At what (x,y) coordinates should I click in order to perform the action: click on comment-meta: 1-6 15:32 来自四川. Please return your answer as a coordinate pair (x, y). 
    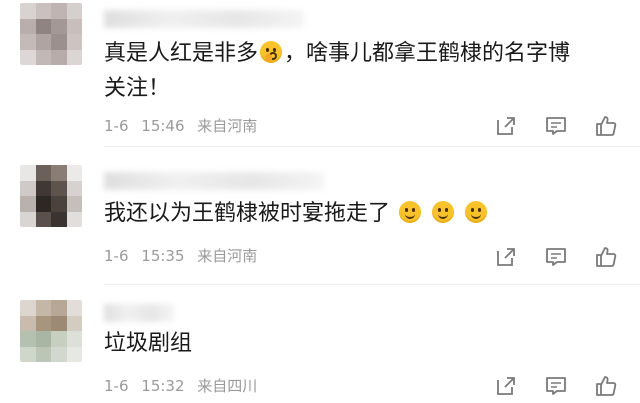
    Looking at the image, I should click on (180, 386).